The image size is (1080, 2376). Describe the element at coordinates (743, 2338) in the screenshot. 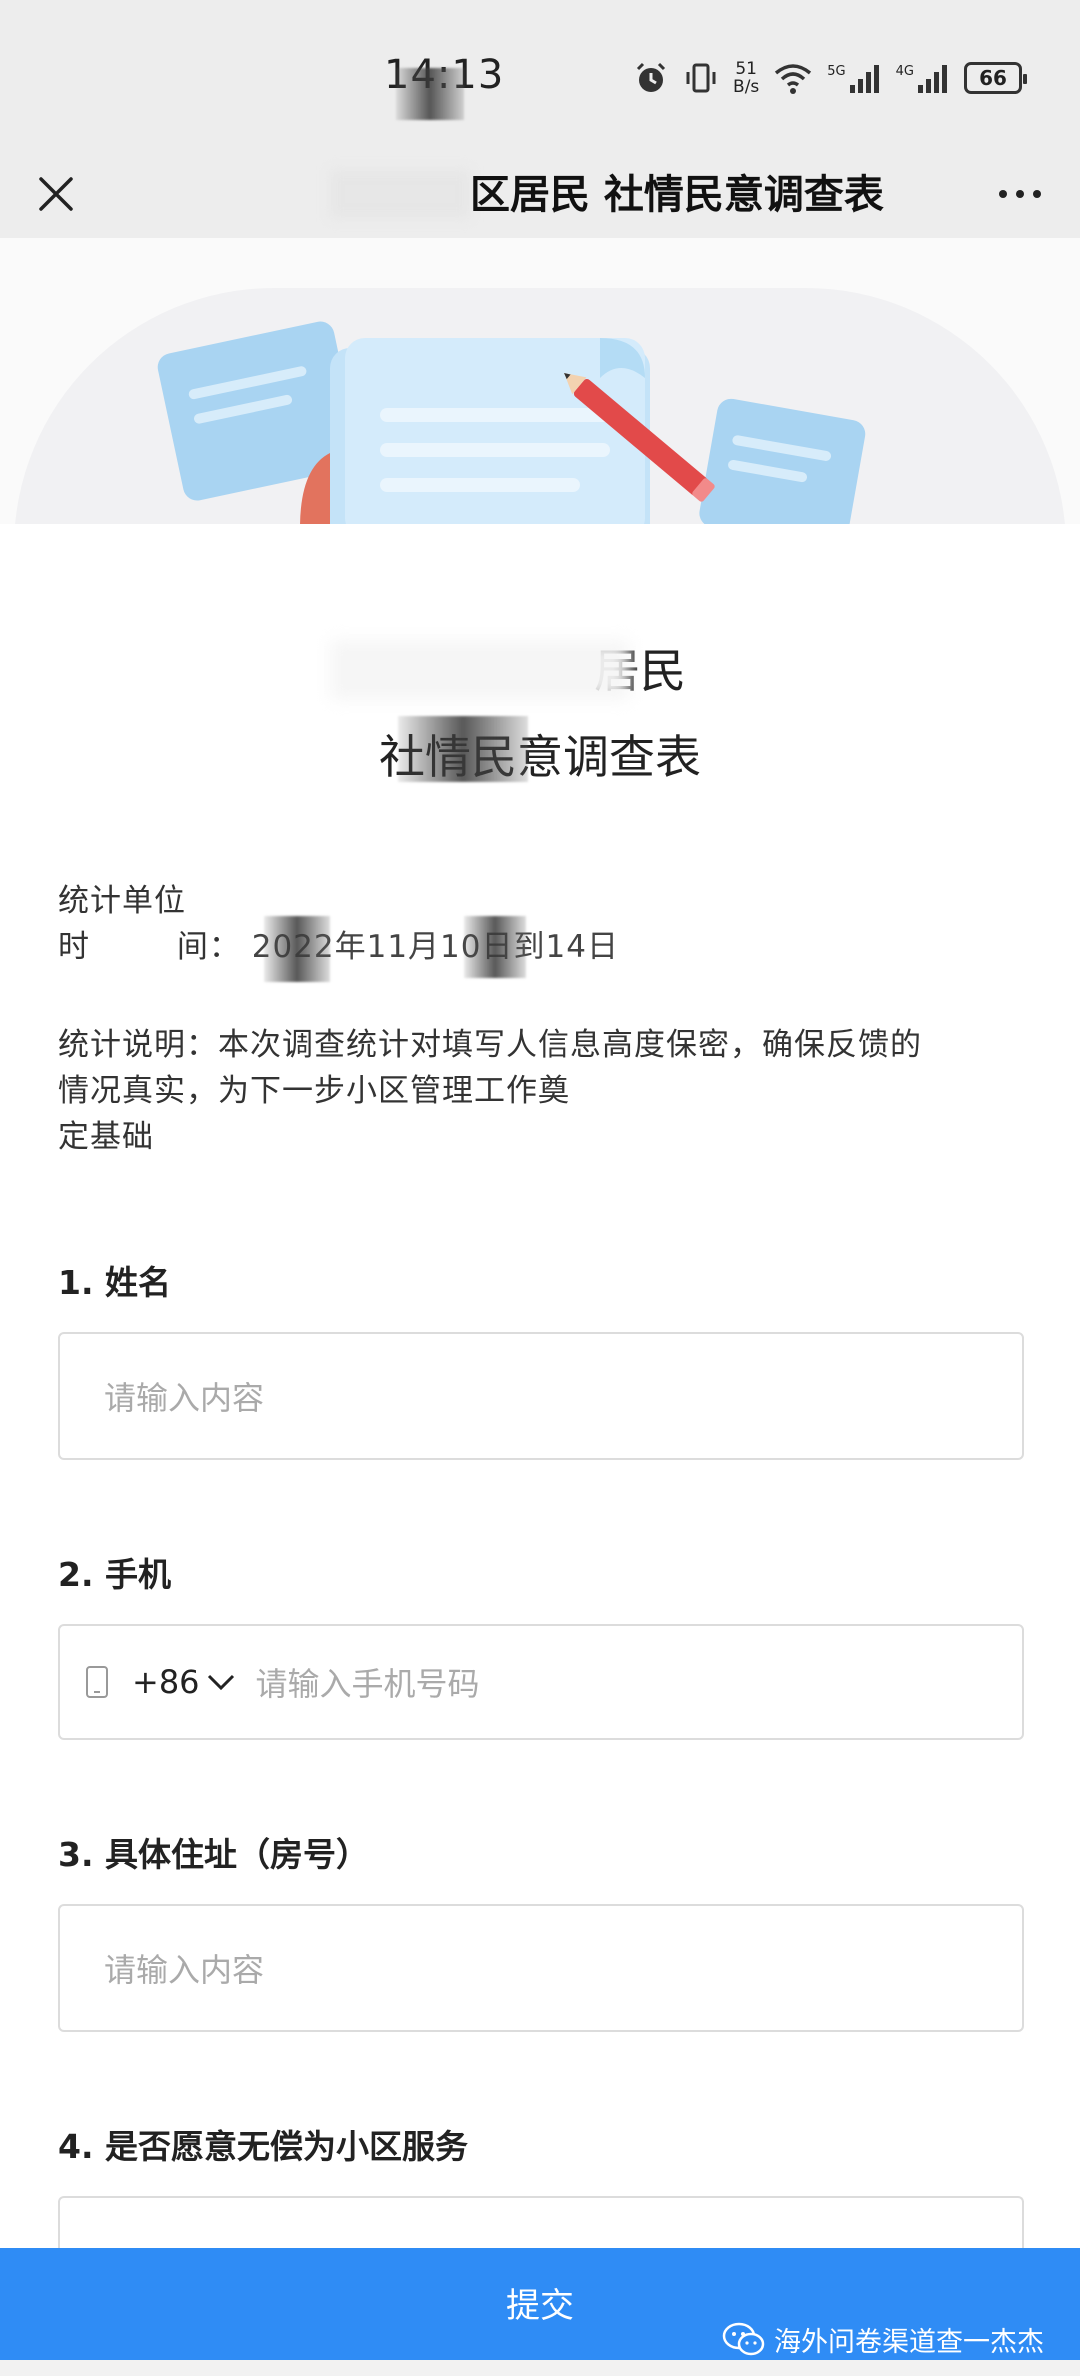

I see `wechat-icon` at that location.